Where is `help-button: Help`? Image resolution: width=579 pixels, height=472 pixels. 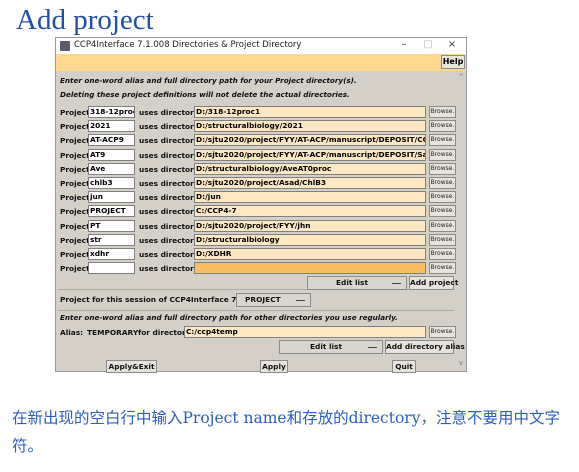
help-button: Help is located at coordinates (453, 62).